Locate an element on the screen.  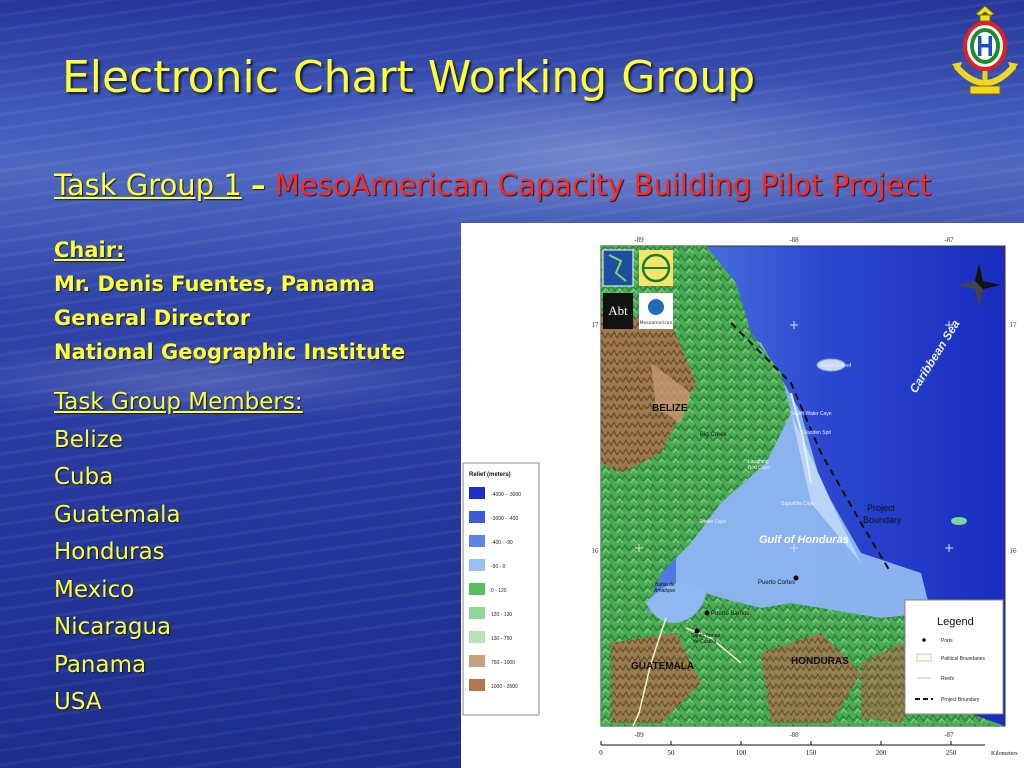
members-label: Task Group Members: is located at coordinates (178, 403).